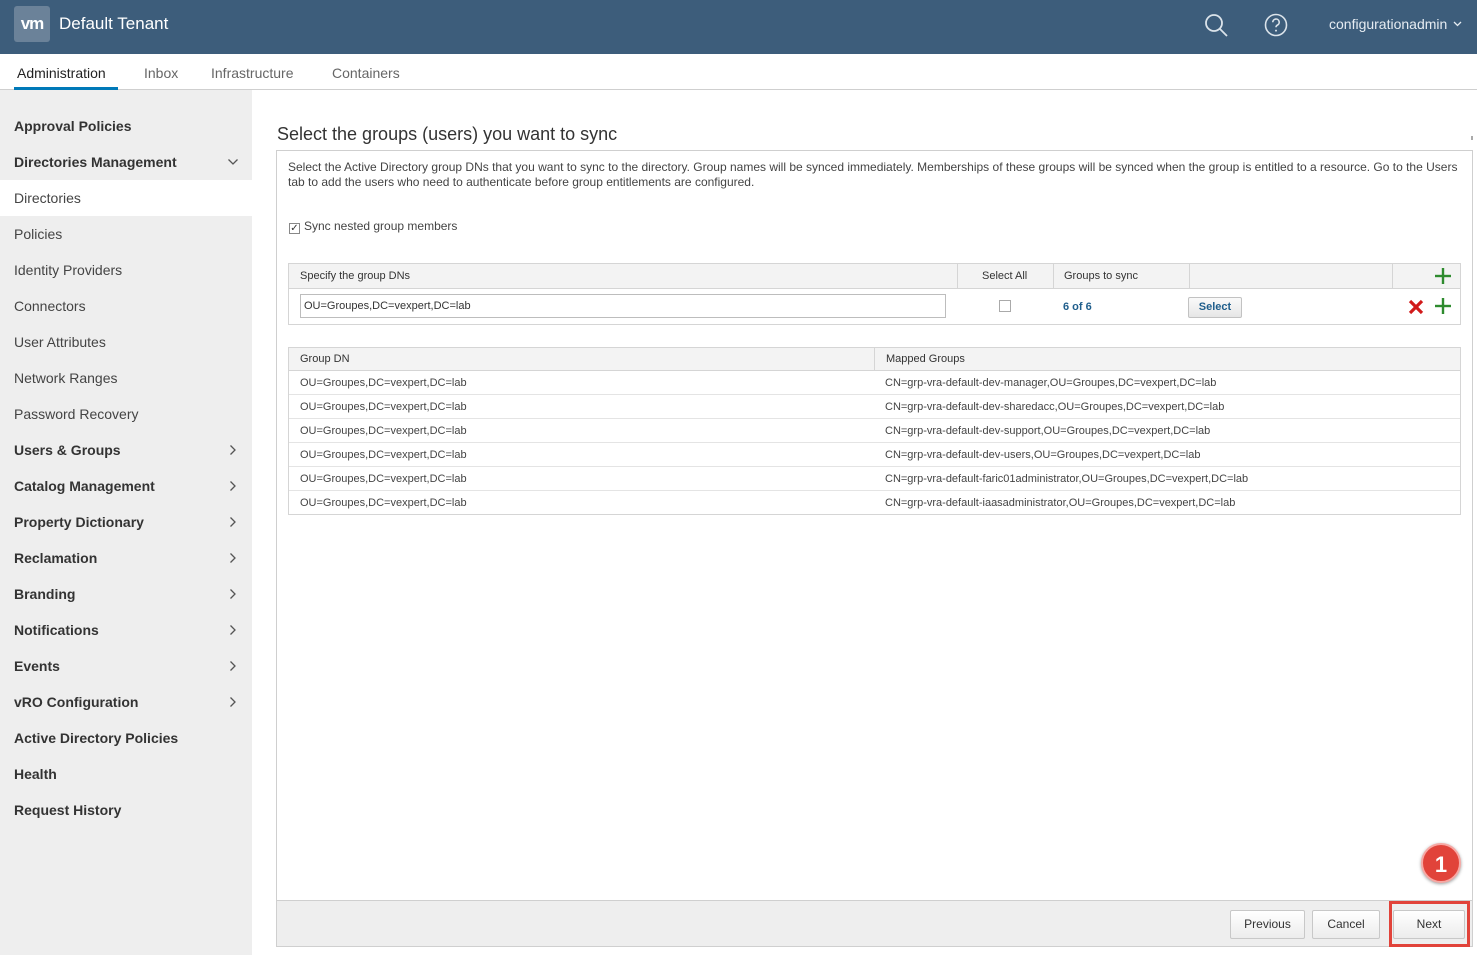 This screenshot has height=955, width=1477. What do you see at coordinates (76, 414) in the screenshot?
I see `sidebar-item-label: Password Recovery` at bounding box center [76, 414].